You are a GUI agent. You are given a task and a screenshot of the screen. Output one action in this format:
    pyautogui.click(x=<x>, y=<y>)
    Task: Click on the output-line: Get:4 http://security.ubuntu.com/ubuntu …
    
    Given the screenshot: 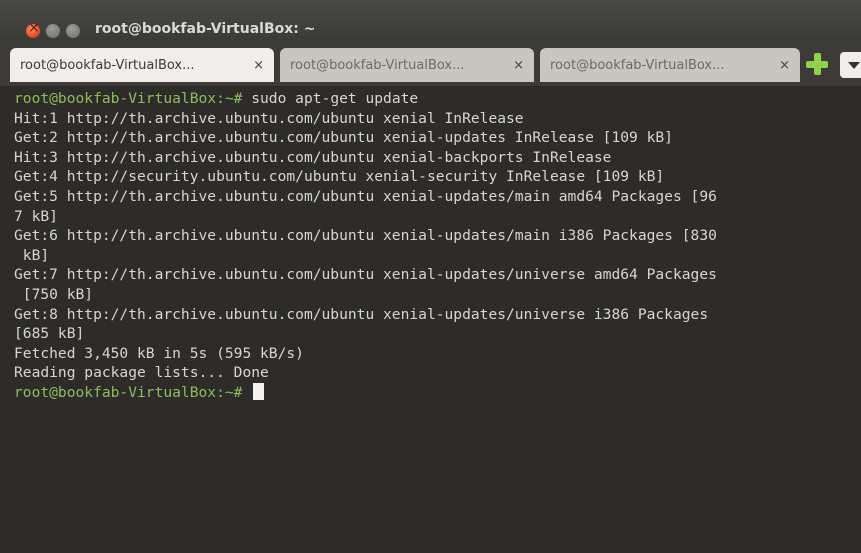 What is the action you would take?
    pyautogui.click(x=339, y=177)
    